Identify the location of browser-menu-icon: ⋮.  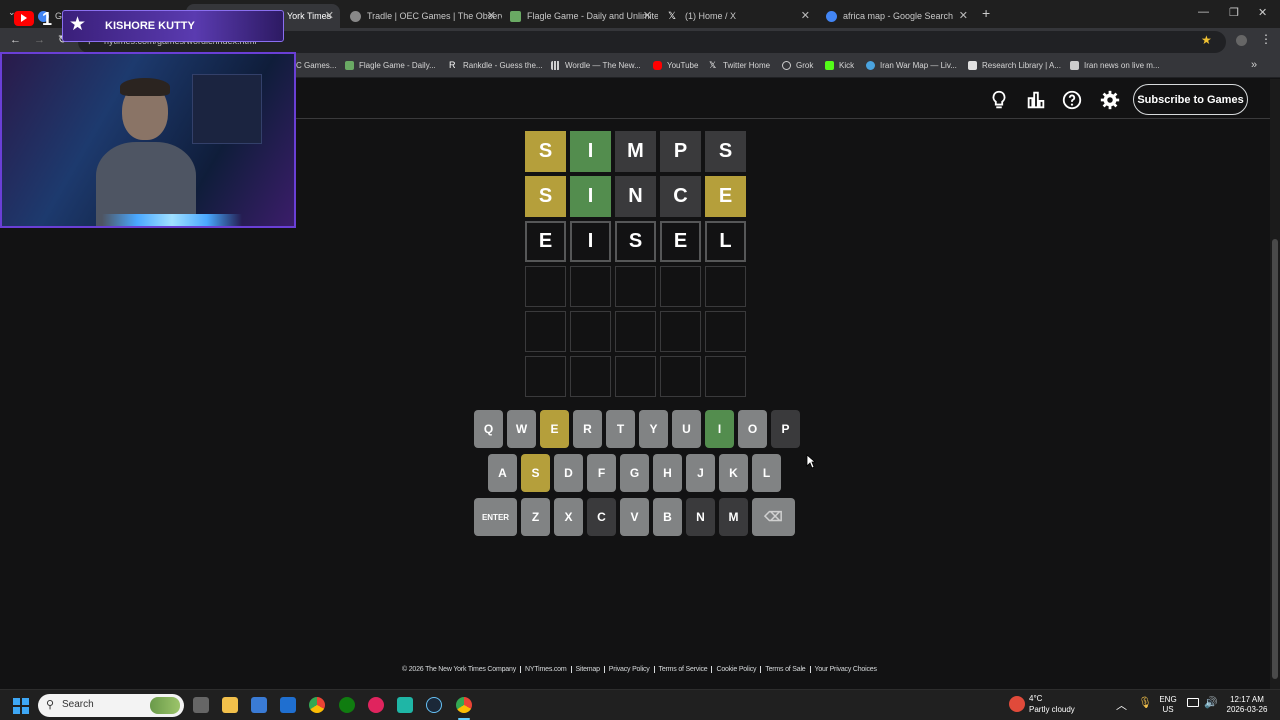
(1266, 39).